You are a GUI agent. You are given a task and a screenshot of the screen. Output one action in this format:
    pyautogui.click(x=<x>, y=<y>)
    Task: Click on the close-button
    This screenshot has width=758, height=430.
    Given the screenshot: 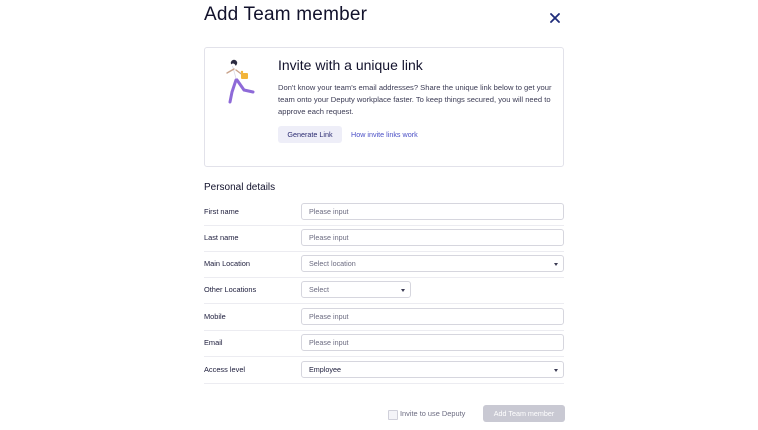 What is the action you would take?
    pyautogui.click(x=555, y=18)
    